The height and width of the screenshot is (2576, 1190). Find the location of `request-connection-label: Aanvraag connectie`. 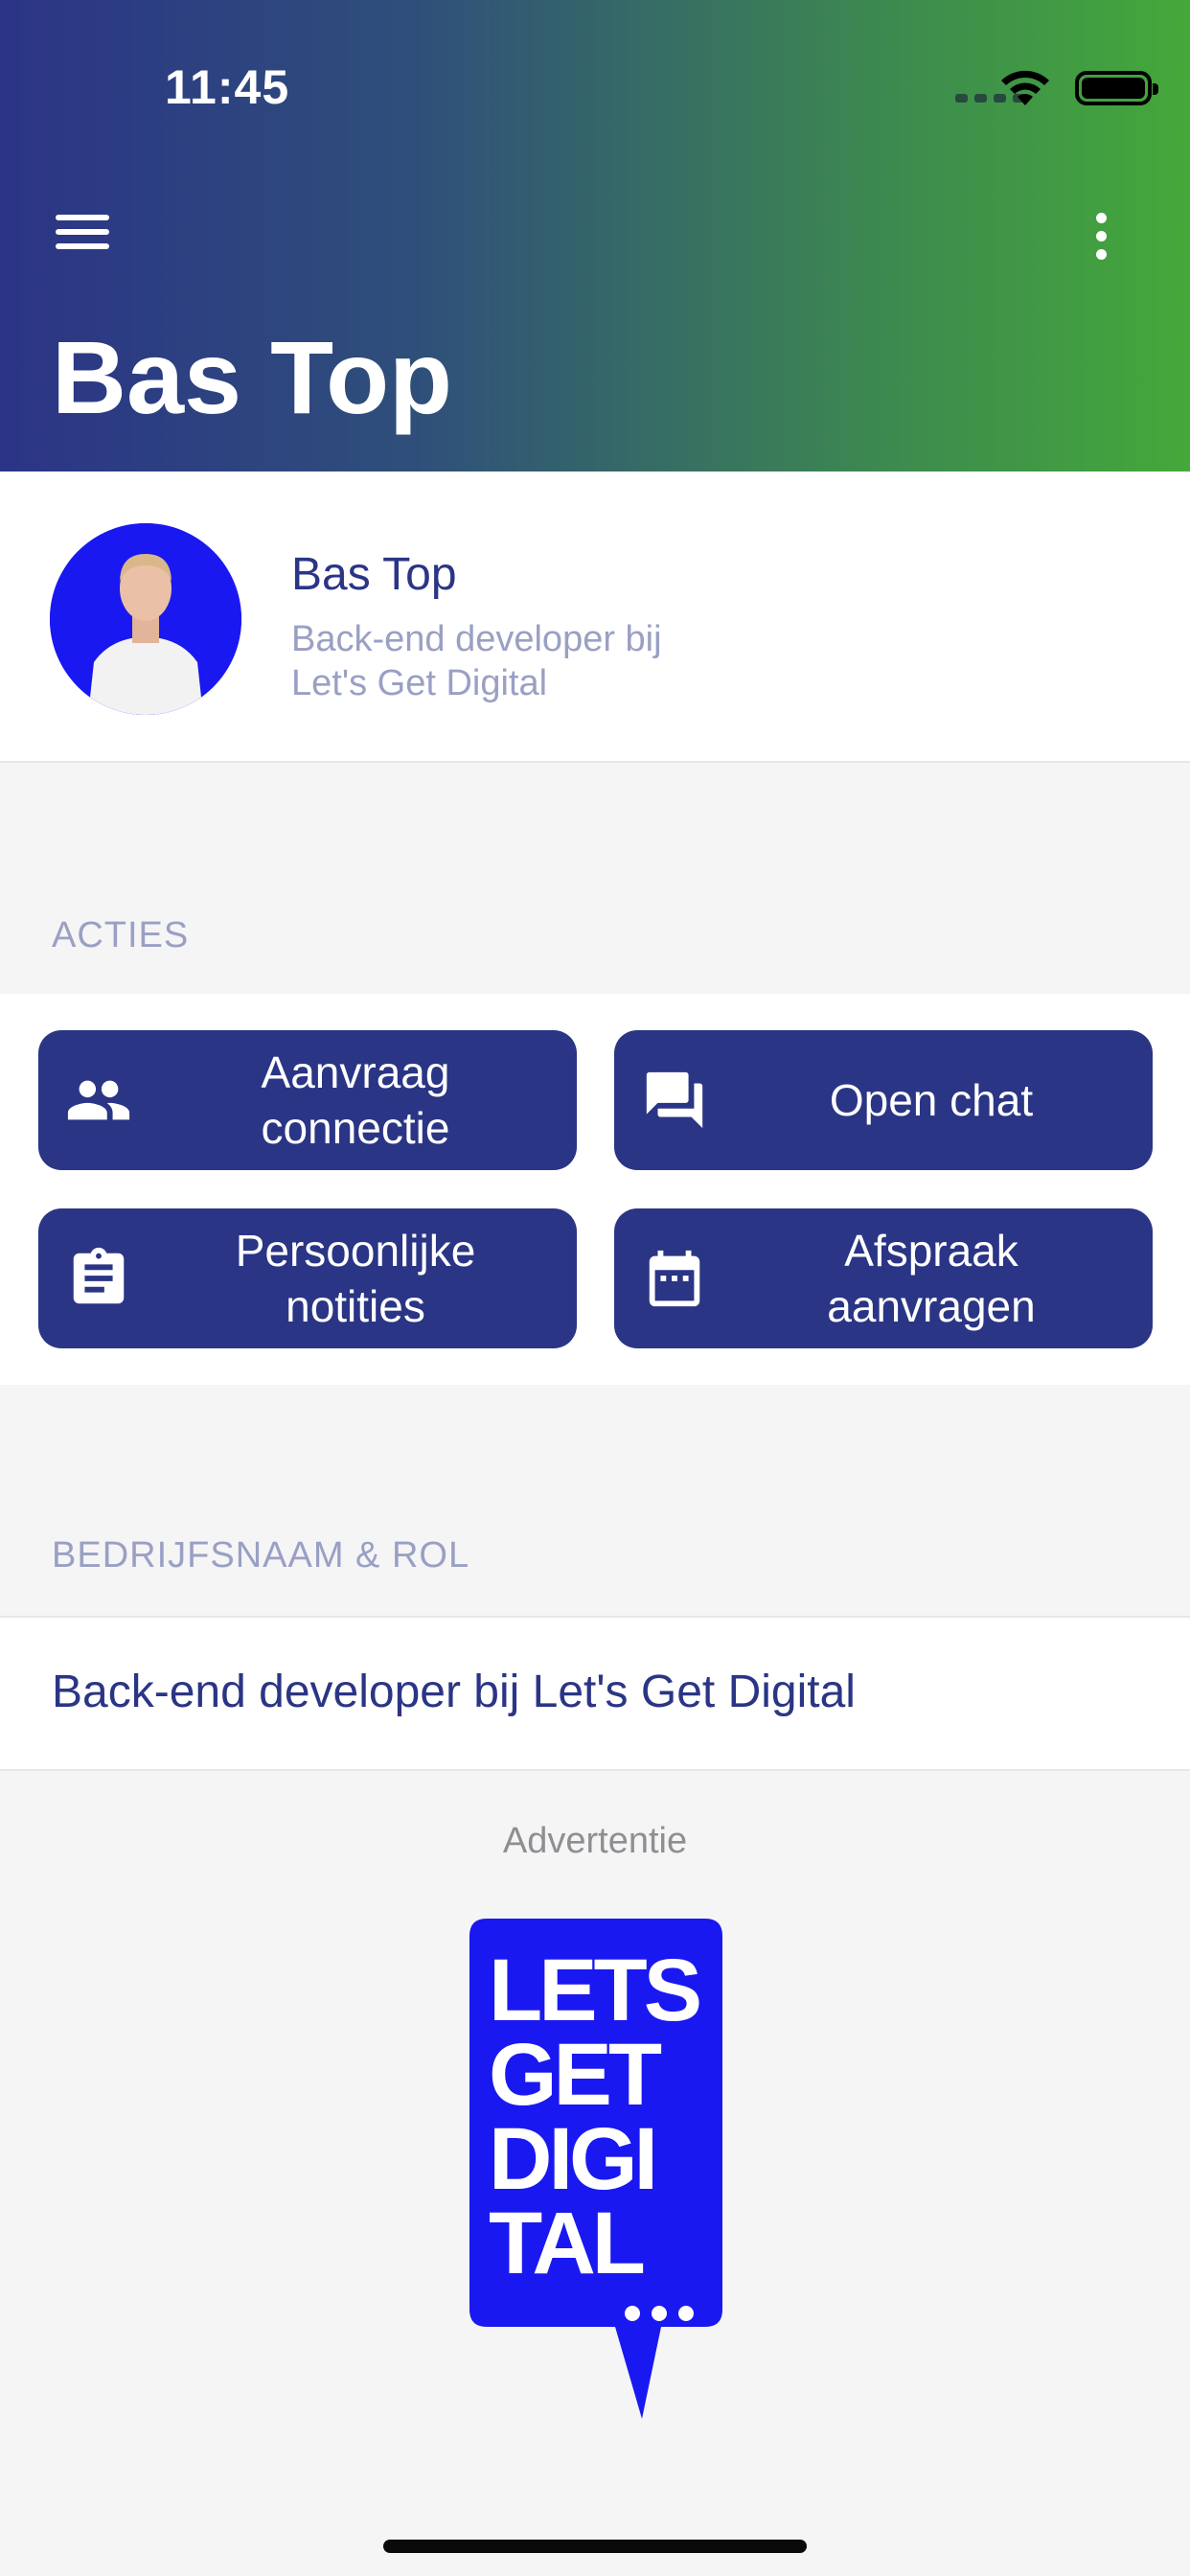

request-connection-label: Aanvraag connectie is located at coordinates (356, 1100).